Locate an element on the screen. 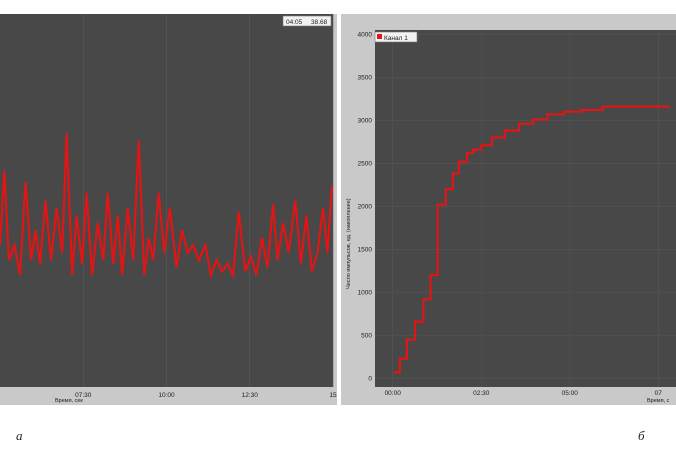 The width and height of the screenshot is (676, 451). caption-b: б is located at coordinates (641, 435).